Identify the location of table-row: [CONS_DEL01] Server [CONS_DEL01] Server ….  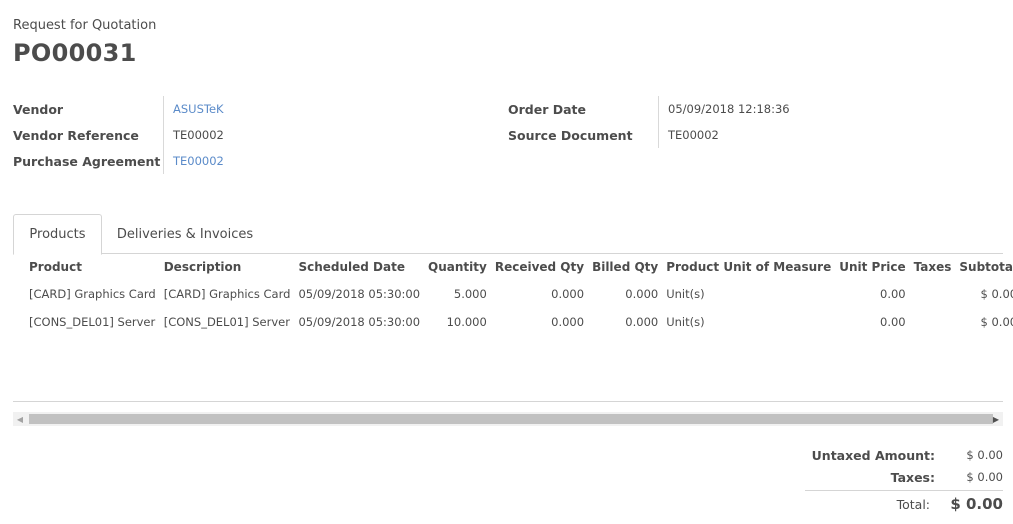
(513, 322).